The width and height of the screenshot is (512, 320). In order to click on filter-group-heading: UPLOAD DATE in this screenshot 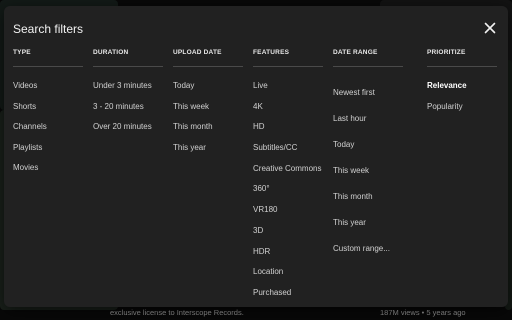, I will do `click(197, 52)`.